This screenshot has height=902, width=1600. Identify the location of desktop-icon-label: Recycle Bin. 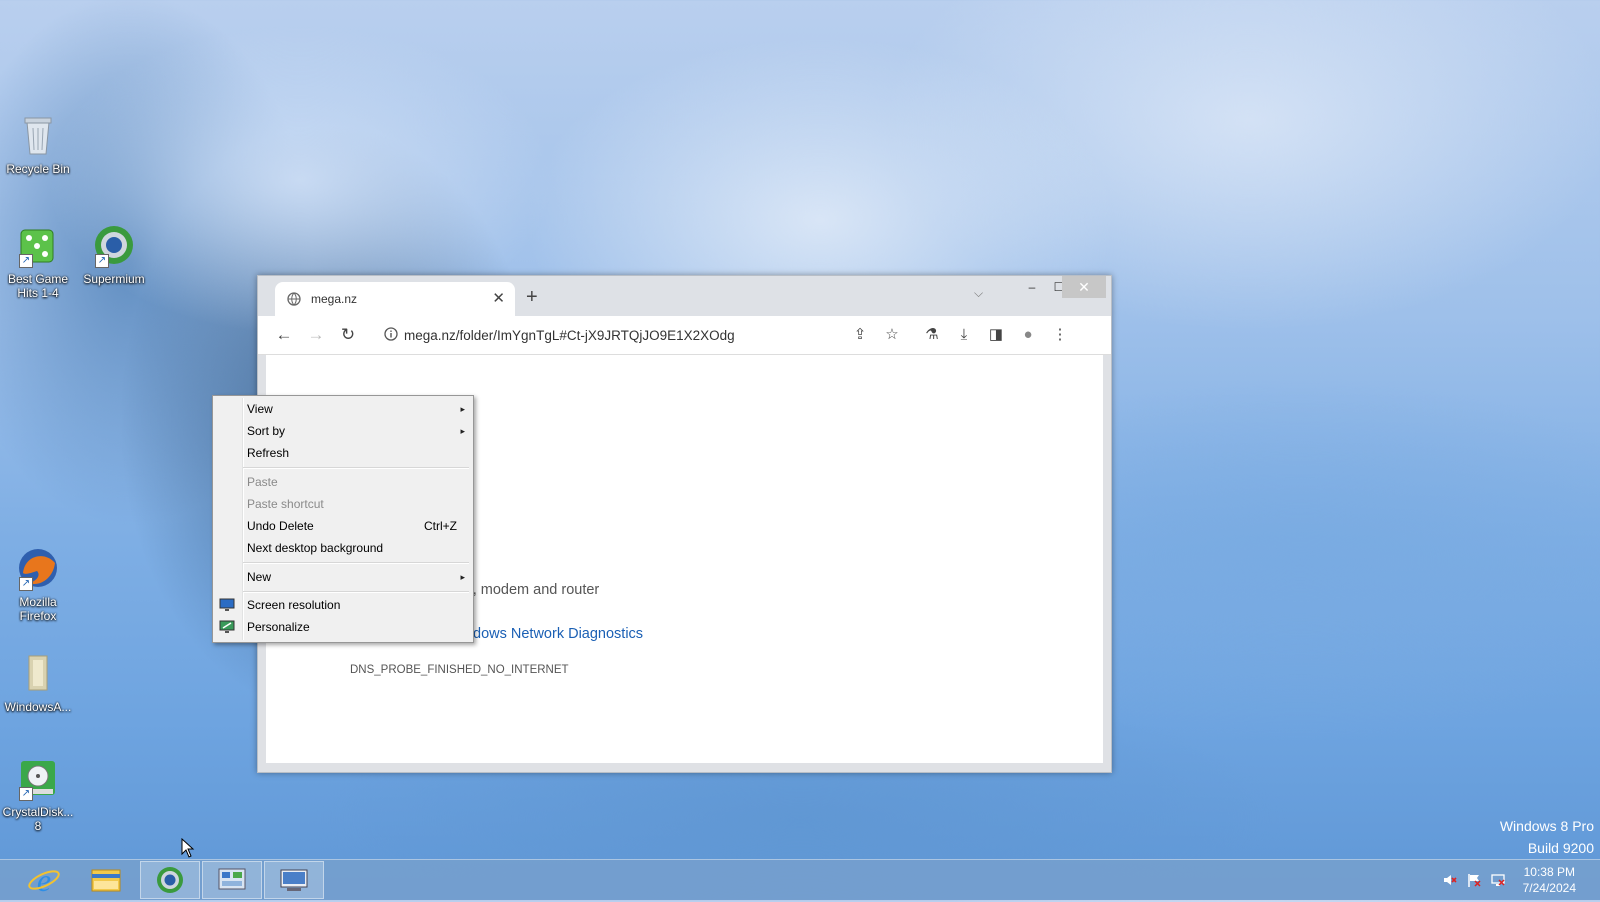
(38, 169).